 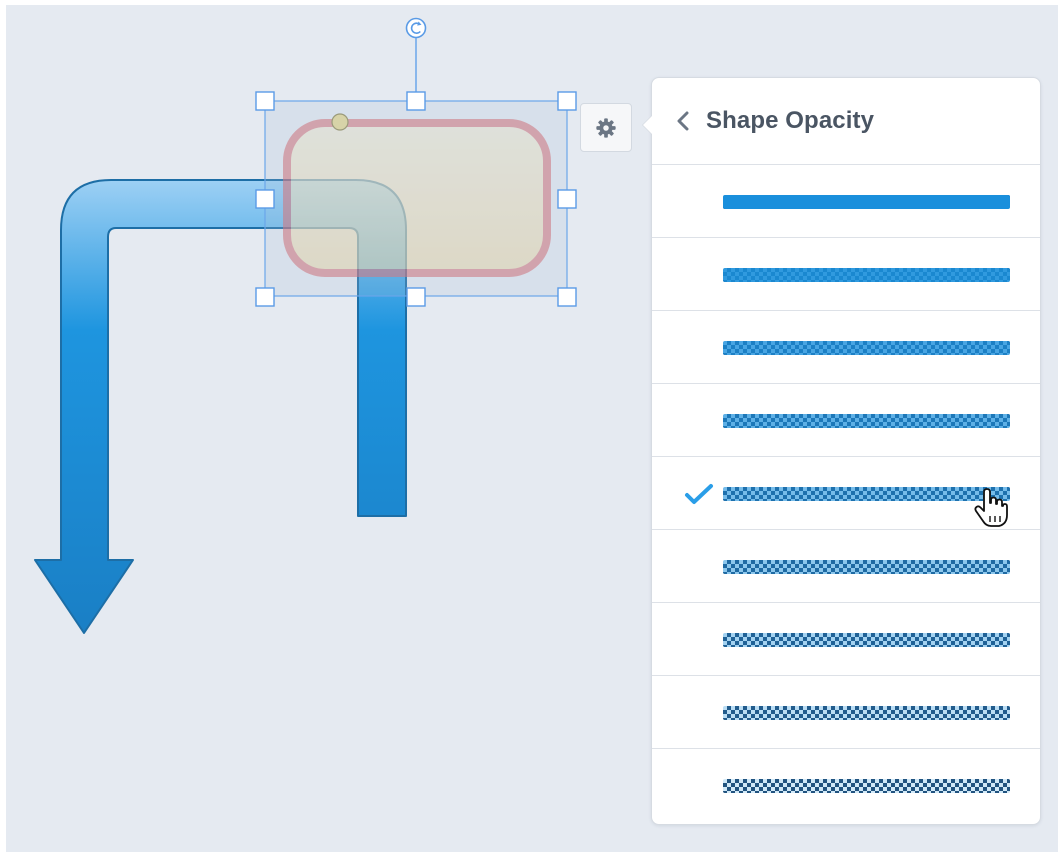 I want to click on resize-handle-left, so click(x=265, y=199).